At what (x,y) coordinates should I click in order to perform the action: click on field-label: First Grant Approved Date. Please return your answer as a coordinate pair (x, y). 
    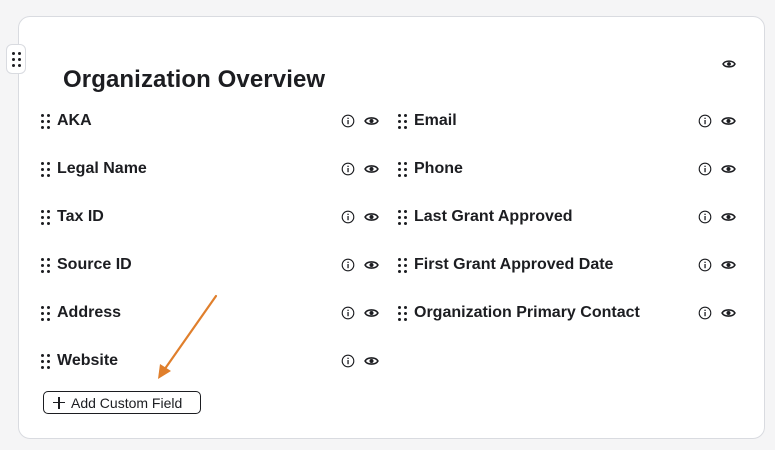
    Looking at the image, I should click on (514, 264).